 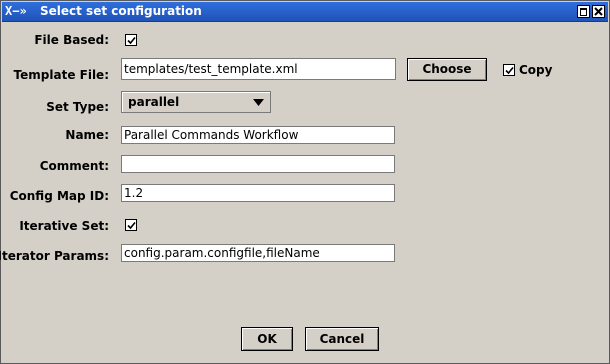 I want to click on name-input: Parallel Commands Workflow, so click(x=258, y=135).